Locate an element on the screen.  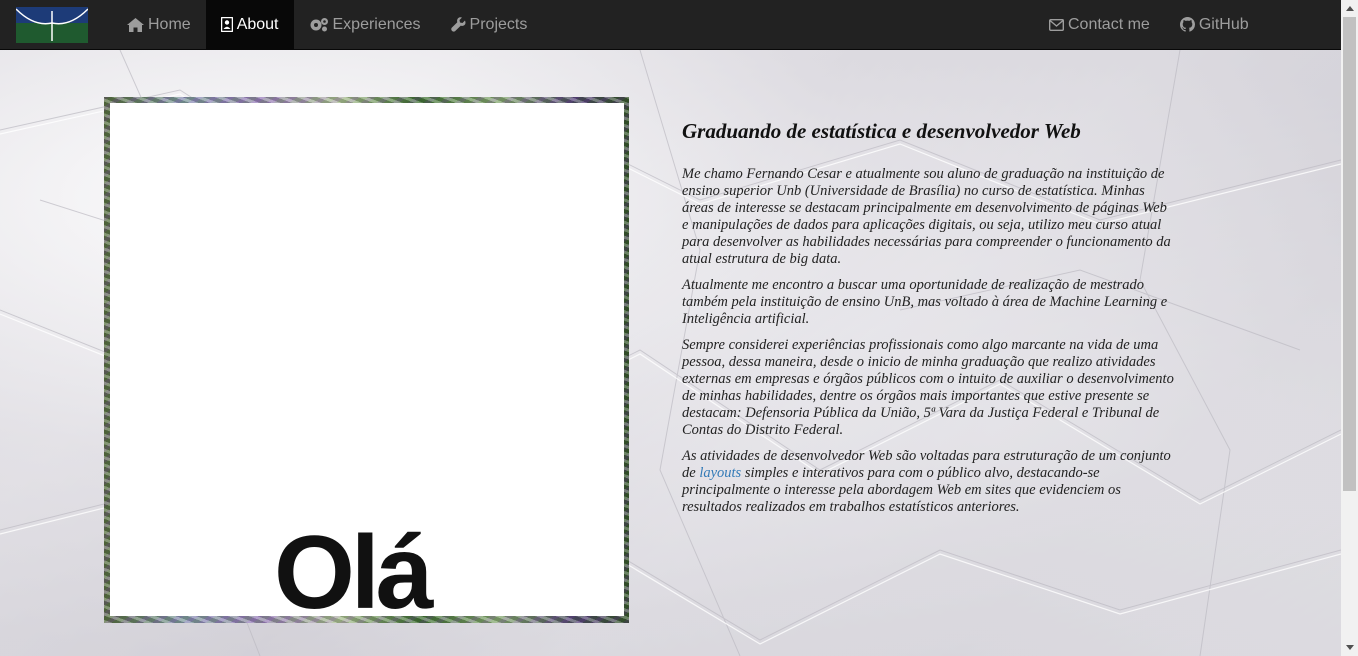
wrench-icon is located at coordinates (458, 24).